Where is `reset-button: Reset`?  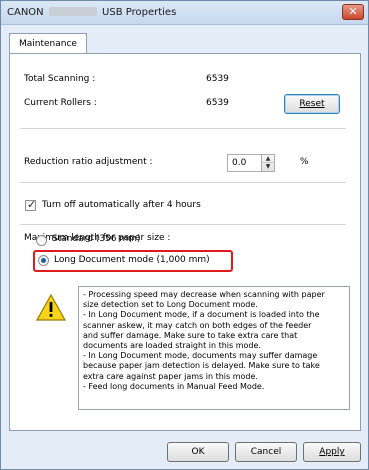 reset-button: Reset is located at coordinates (312, 104).